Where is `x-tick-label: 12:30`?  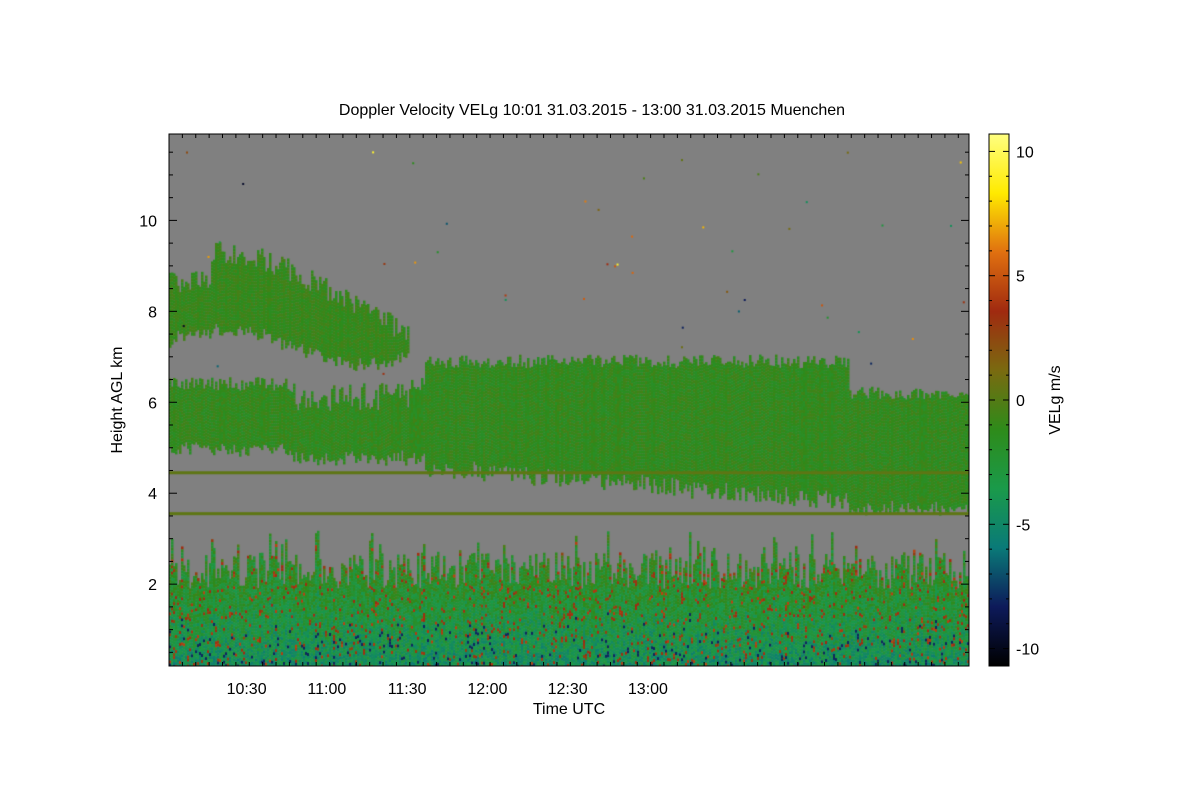
x-tick-label: 12:30 is located at coordinates (568, 689).